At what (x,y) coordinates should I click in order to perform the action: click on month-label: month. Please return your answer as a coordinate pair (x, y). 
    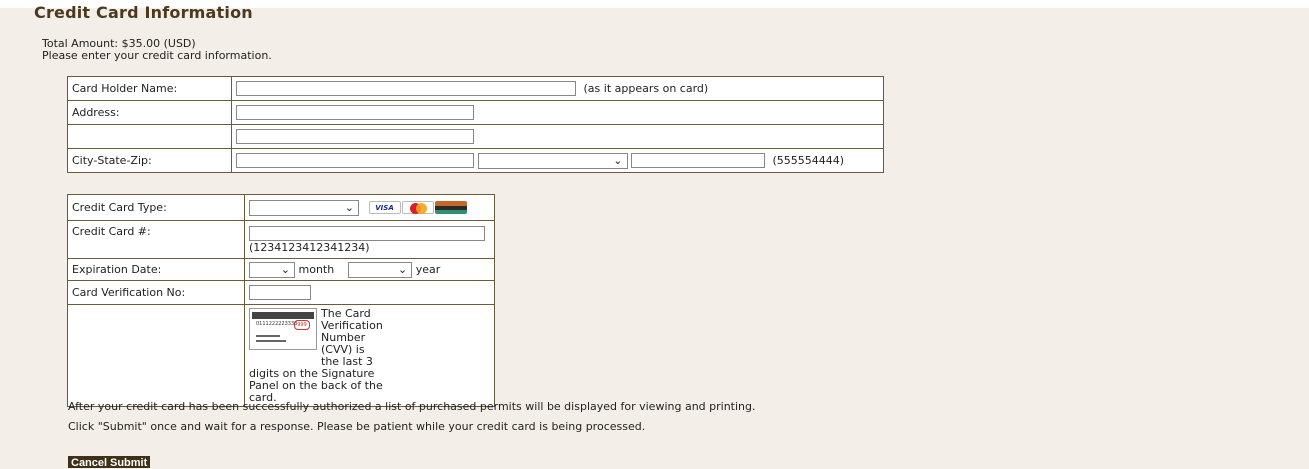
    Looking at the image, I should click on (316, 269).